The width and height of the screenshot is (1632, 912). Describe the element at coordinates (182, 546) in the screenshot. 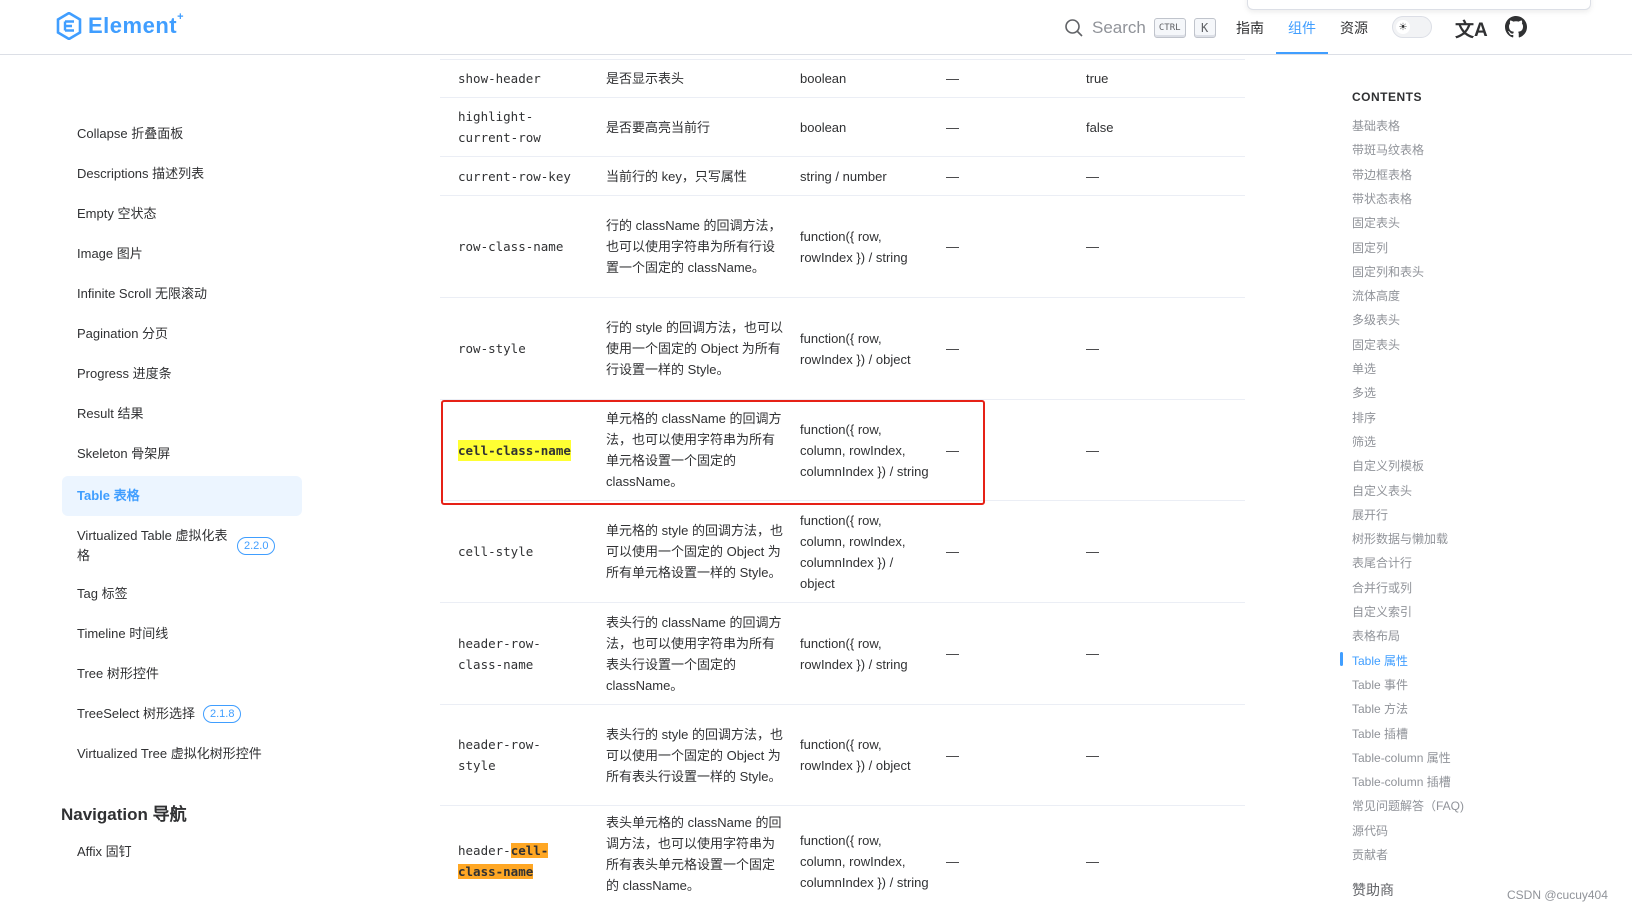

I see `sidebar-item-virtualized-table: Virtualized Table 虚拟化表格 2.2.0` at that location.